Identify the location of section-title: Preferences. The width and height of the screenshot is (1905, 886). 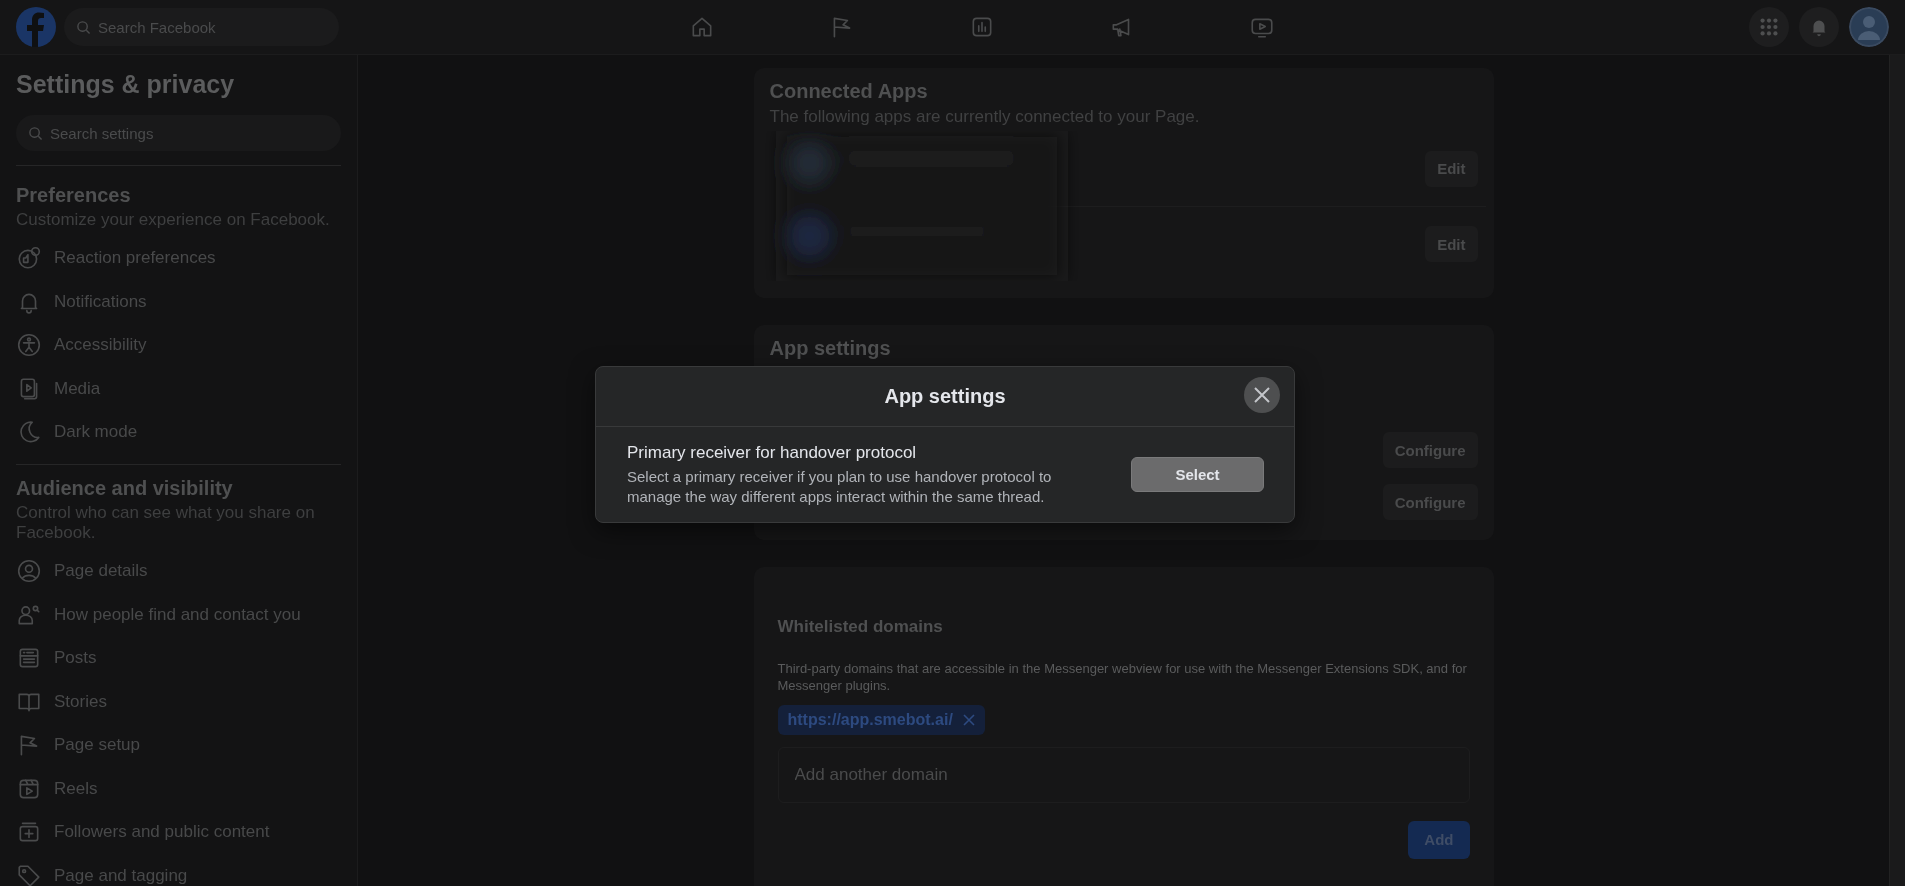
(74, 195).